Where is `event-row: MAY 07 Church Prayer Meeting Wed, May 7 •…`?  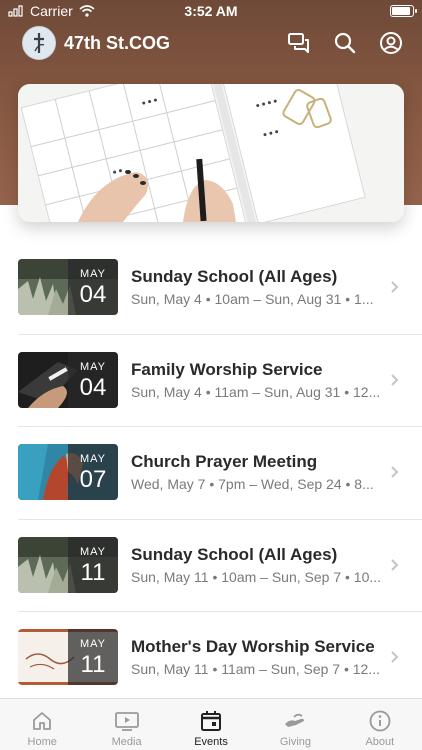 event-row: MAY 07 Church Prayer Meeting Wed, May 7 •… is located at coordinates (220, 473).